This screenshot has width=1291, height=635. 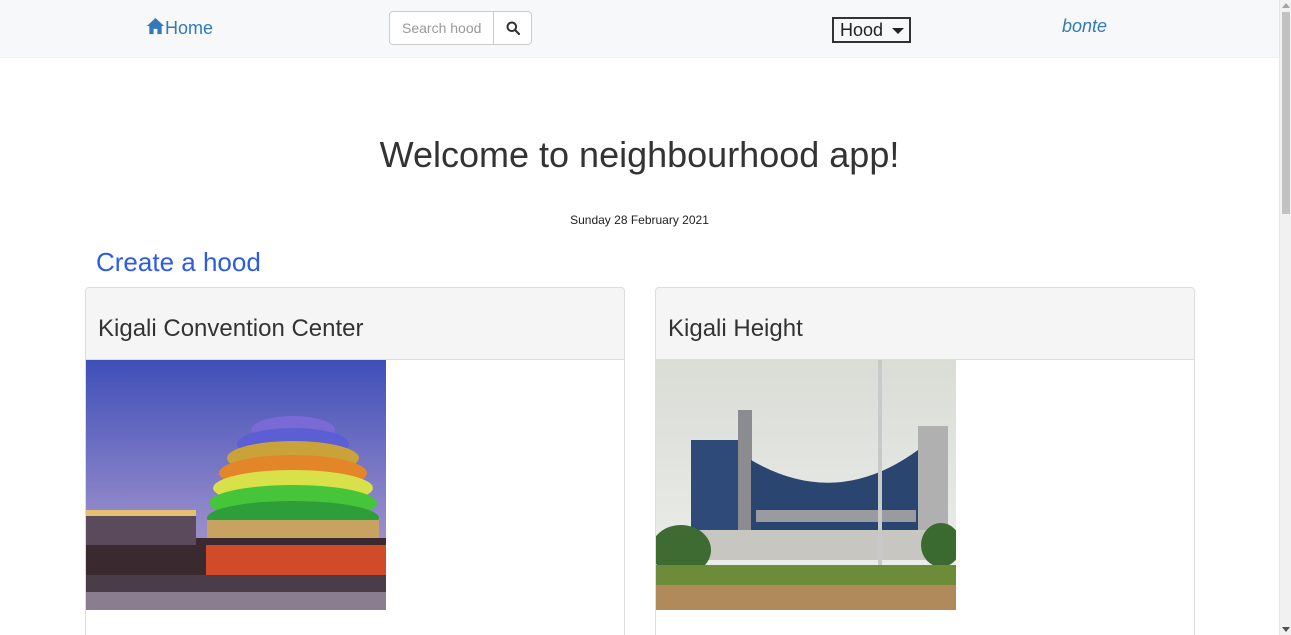 What do you see at coordinates (639, 29) in the screenshot?
I see `navbar: Home Hood bonte` at bounding box center [639, 29].